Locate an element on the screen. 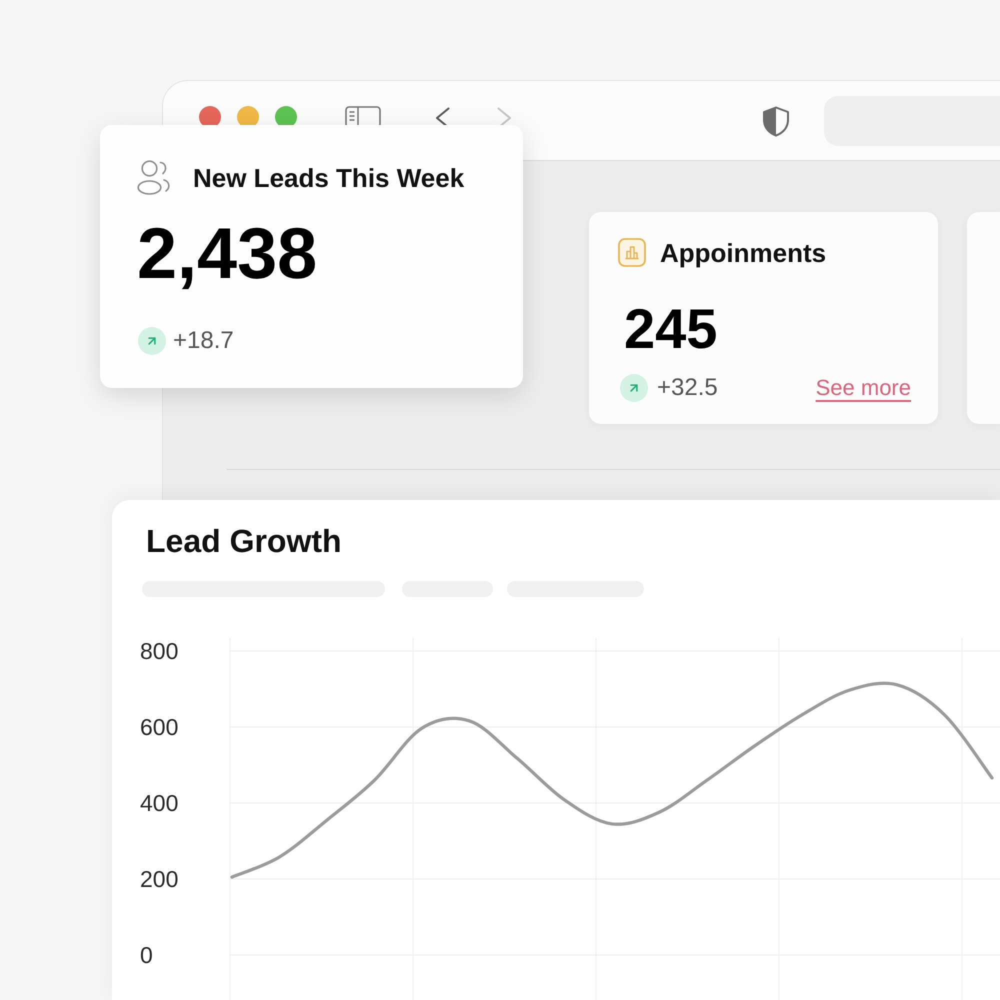  see-more-link: See more is located at coordinates (863, 388).